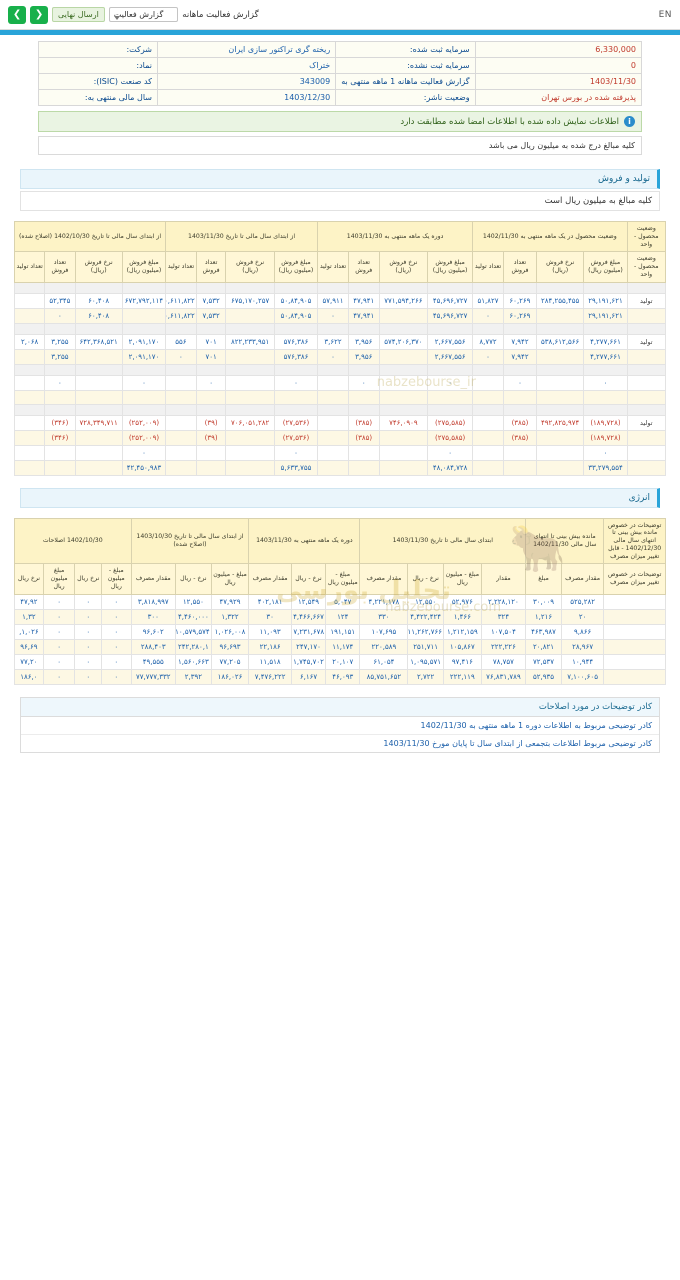  What do you see at coordinates (560, 341) in the screenshot?
I see `table-cell: ۵۳۸,۶۱۲,۵۶۶` at bounding box center [560, 341].